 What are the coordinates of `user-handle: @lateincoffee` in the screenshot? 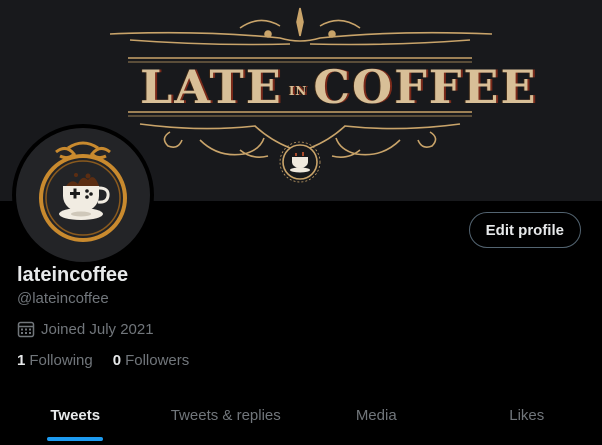 It's located at (63, 298).